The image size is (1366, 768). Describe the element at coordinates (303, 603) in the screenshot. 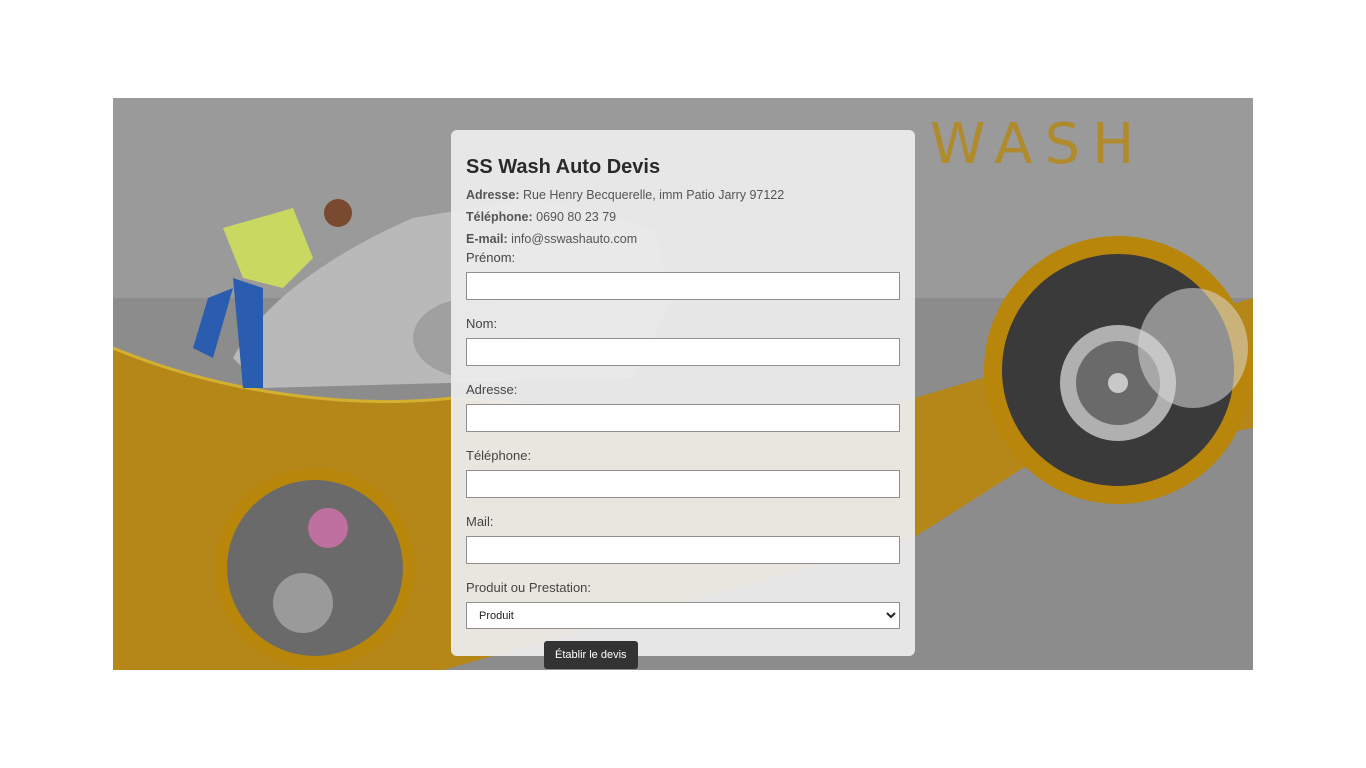

I see `wheel-detail` at that location.